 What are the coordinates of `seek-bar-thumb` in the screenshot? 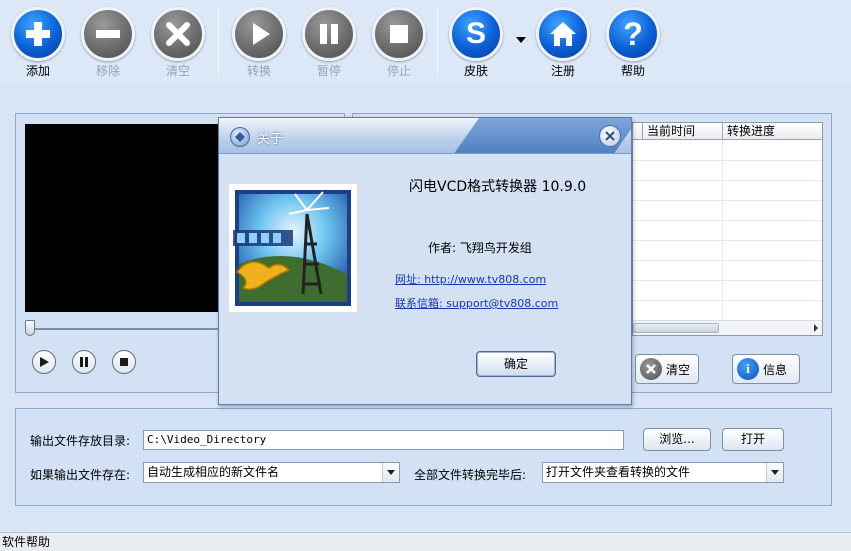 It's located at (30, 328).